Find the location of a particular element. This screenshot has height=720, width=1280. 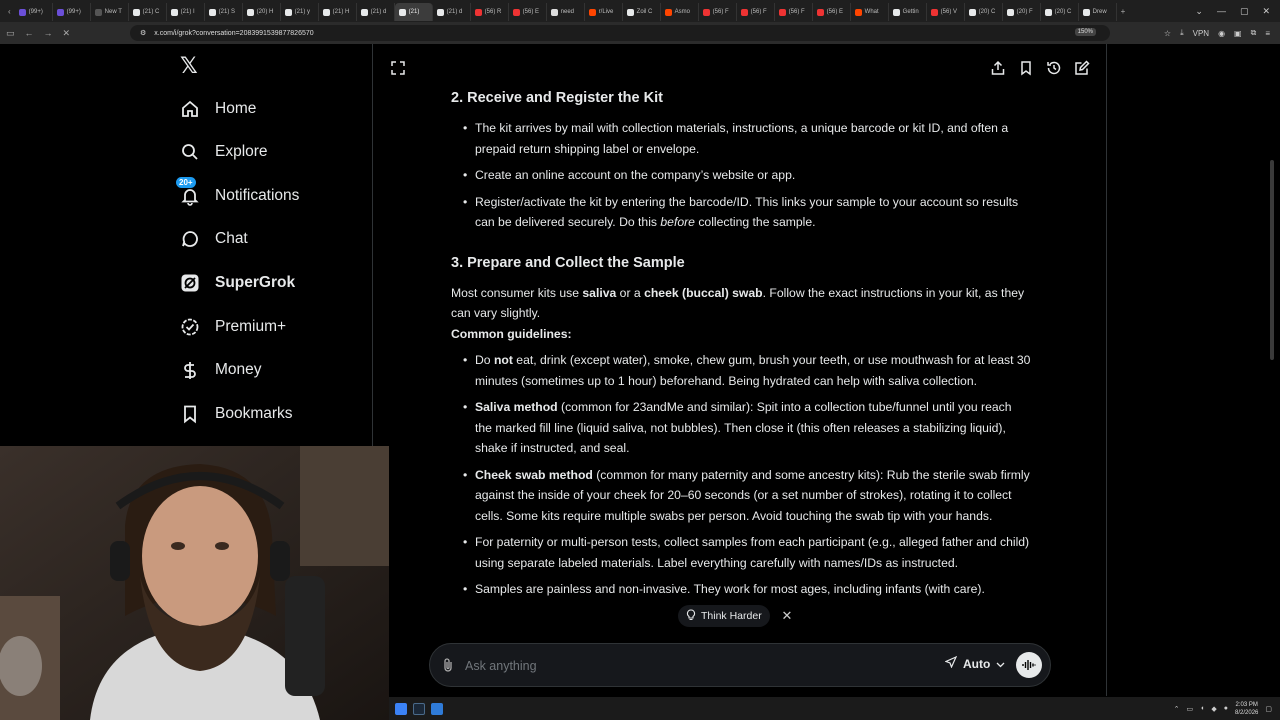

browser-tab: (56) V is located at coordinates (946, 12).